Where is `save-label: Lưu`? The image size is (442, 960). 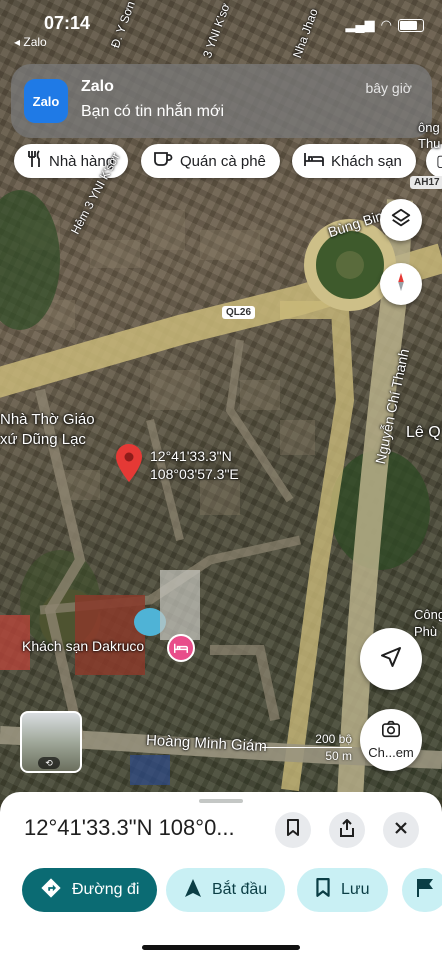 save-label: Lưu is located at coordinates (355, 889).